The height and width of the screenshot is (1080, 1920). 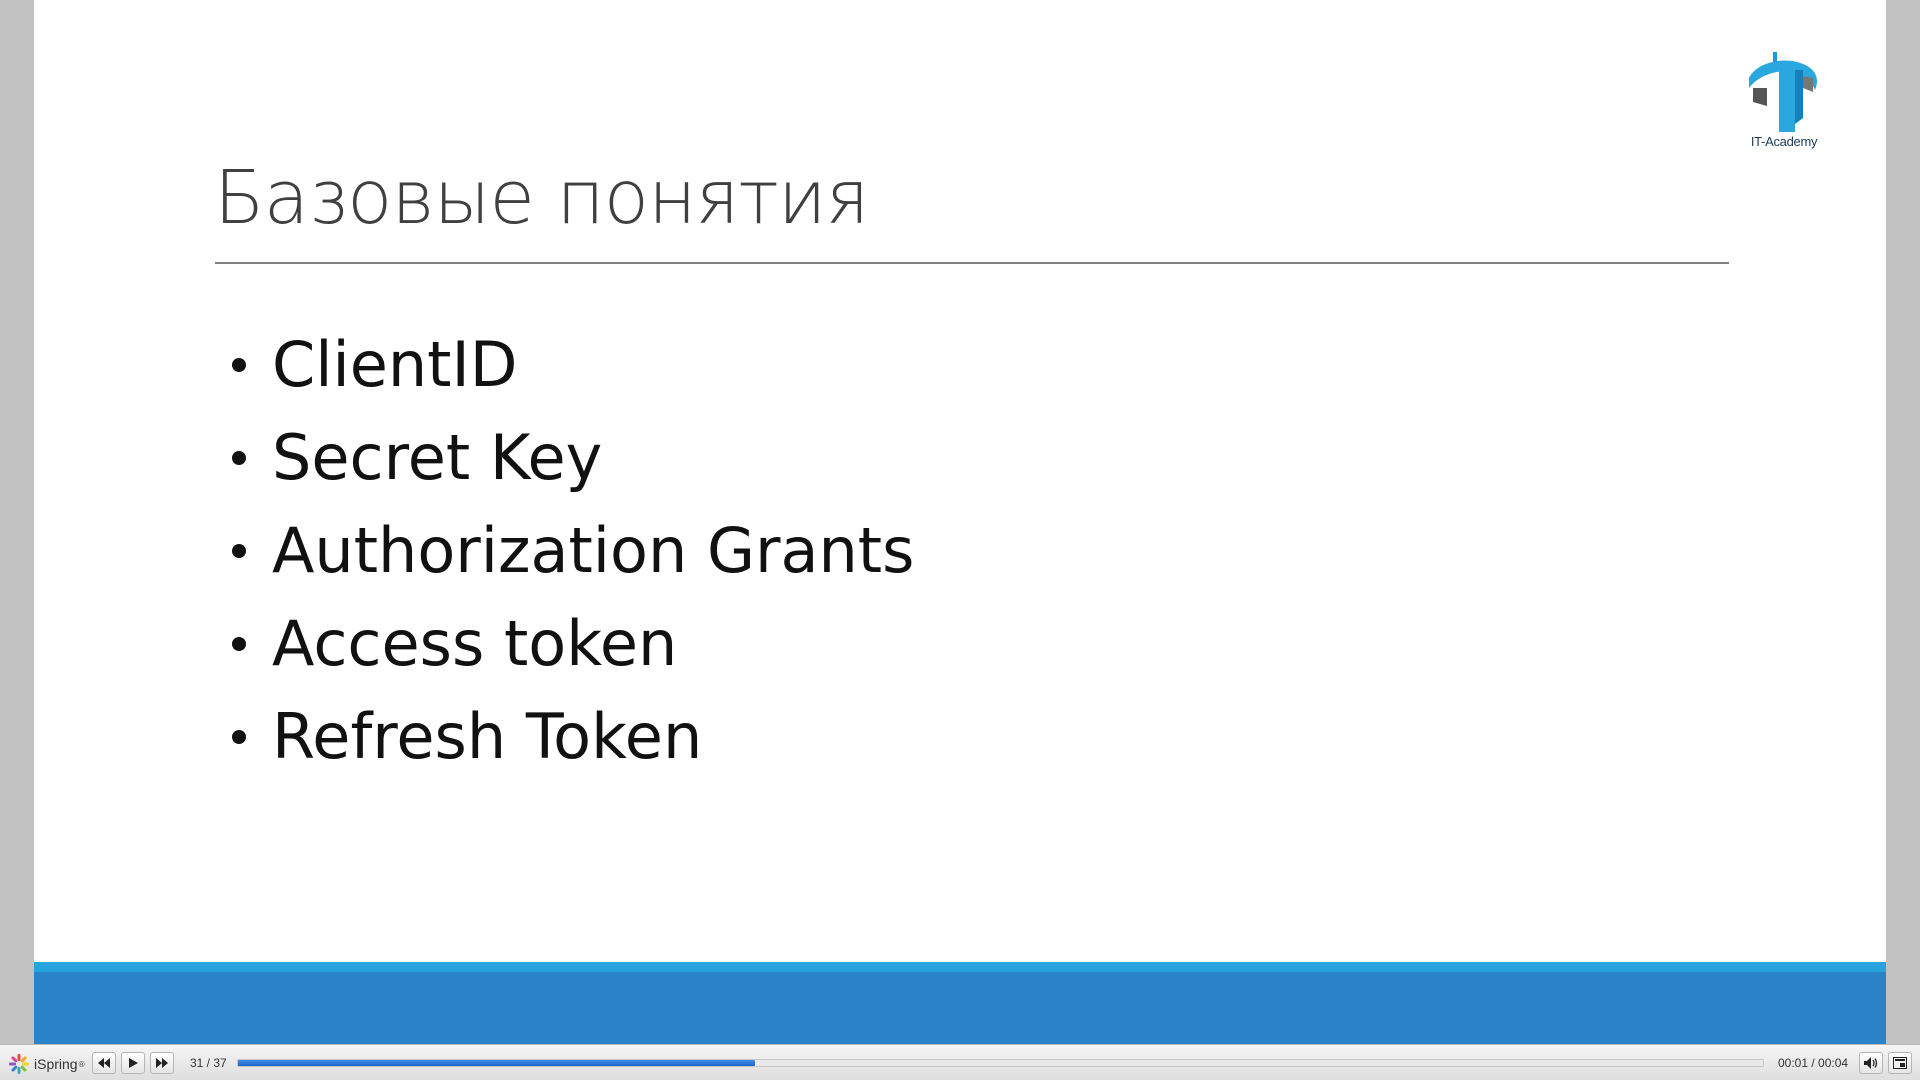 I want to click on logo-caption: IT-Academy, so click(x=1784, y=141).